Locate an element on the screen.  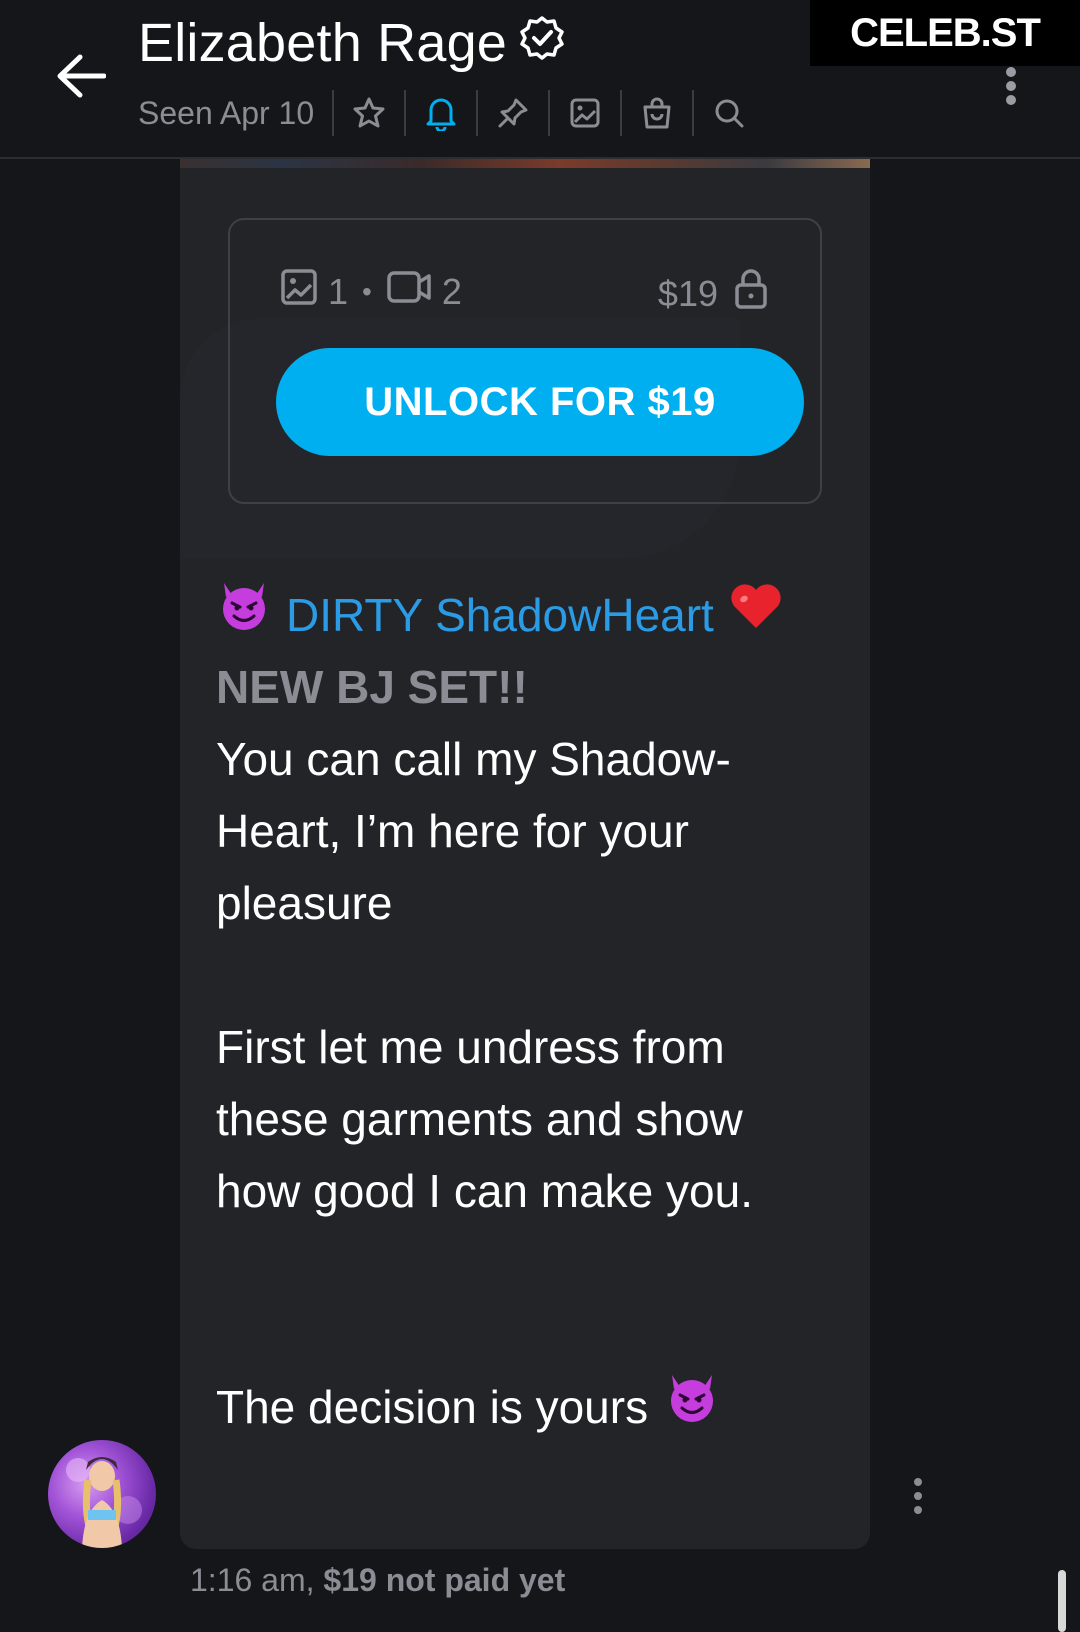
video-icon is located at coordinates (409, 291).